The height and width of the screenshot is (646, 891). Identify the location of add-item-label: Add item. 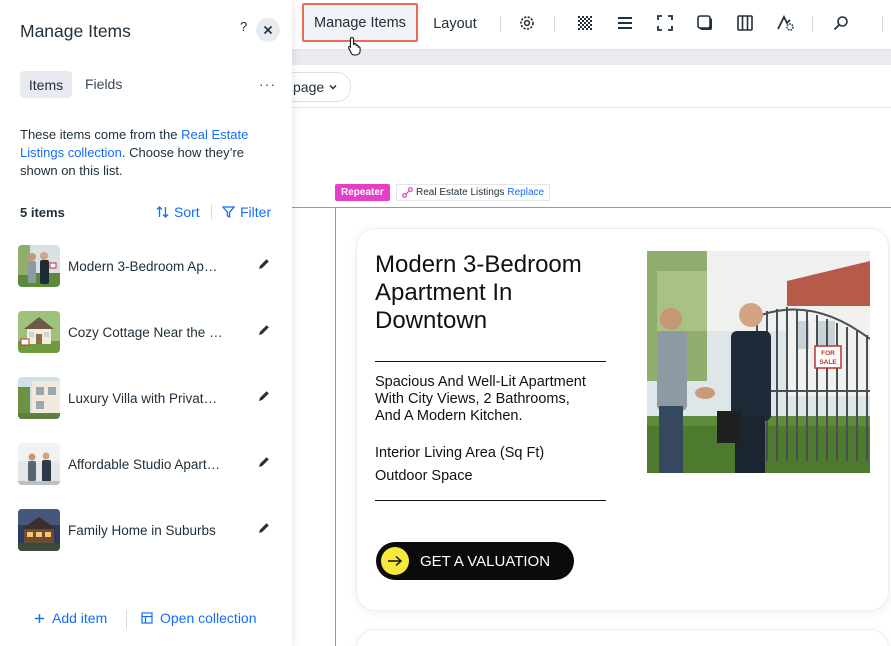
(80, 618).